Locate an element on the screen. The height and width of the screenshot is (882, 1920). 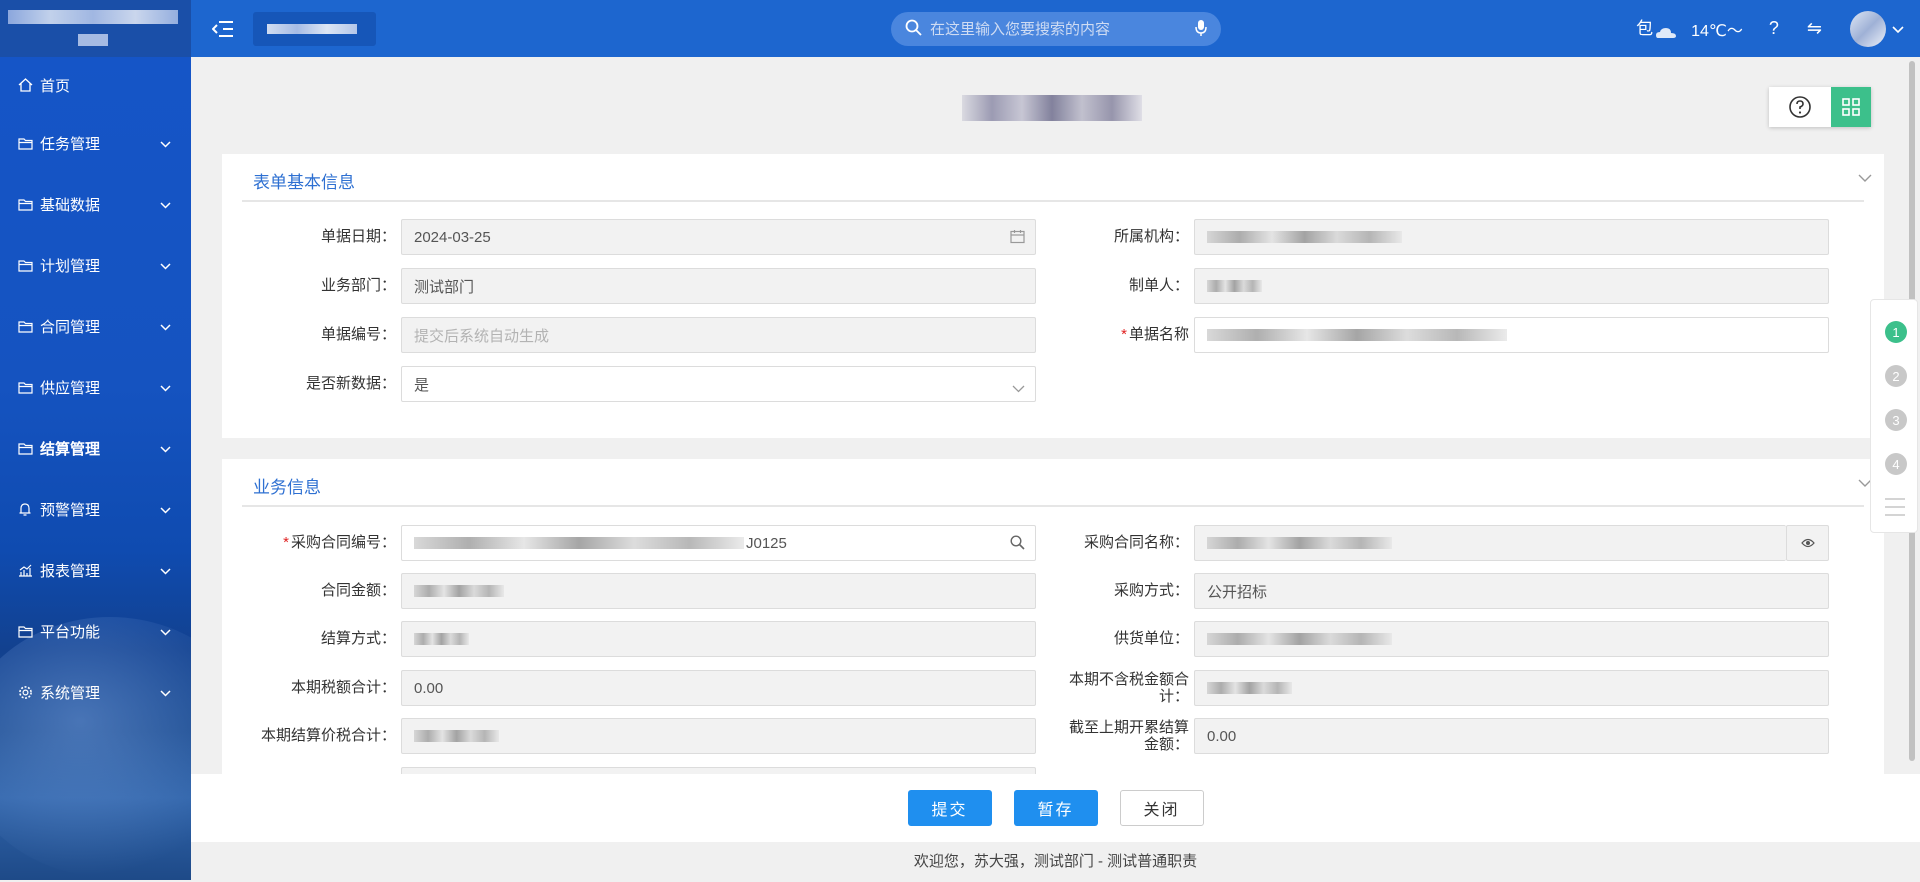
menu-toggle-icon is located at coordinates (223, 29).